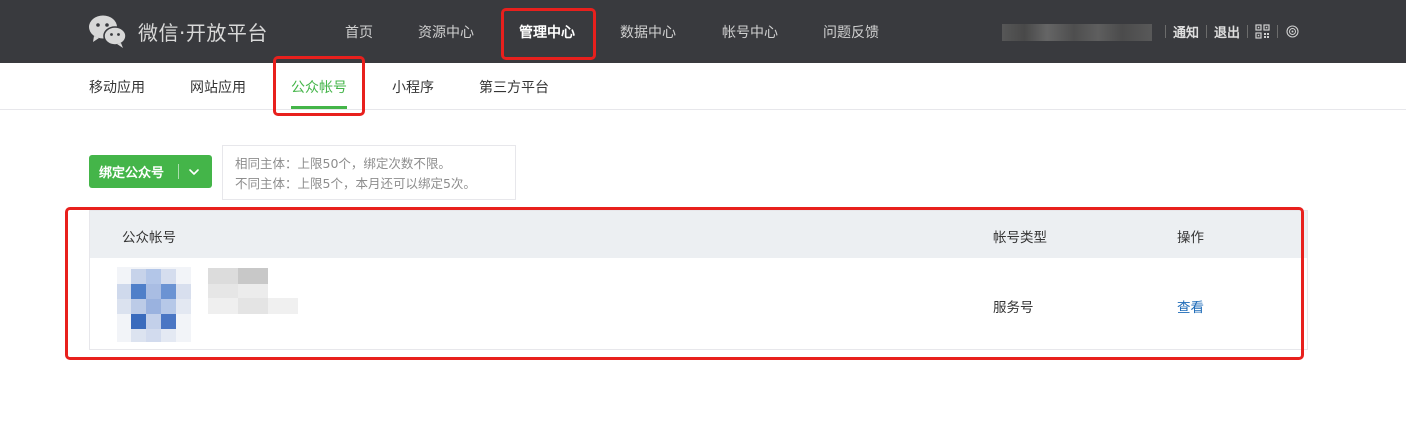 The height and width of the screenshot is (445, 1406). Describe the element at coordinates (750, 32) in the screenshot. I see `nav-account-center: 帐号中心` at that location.